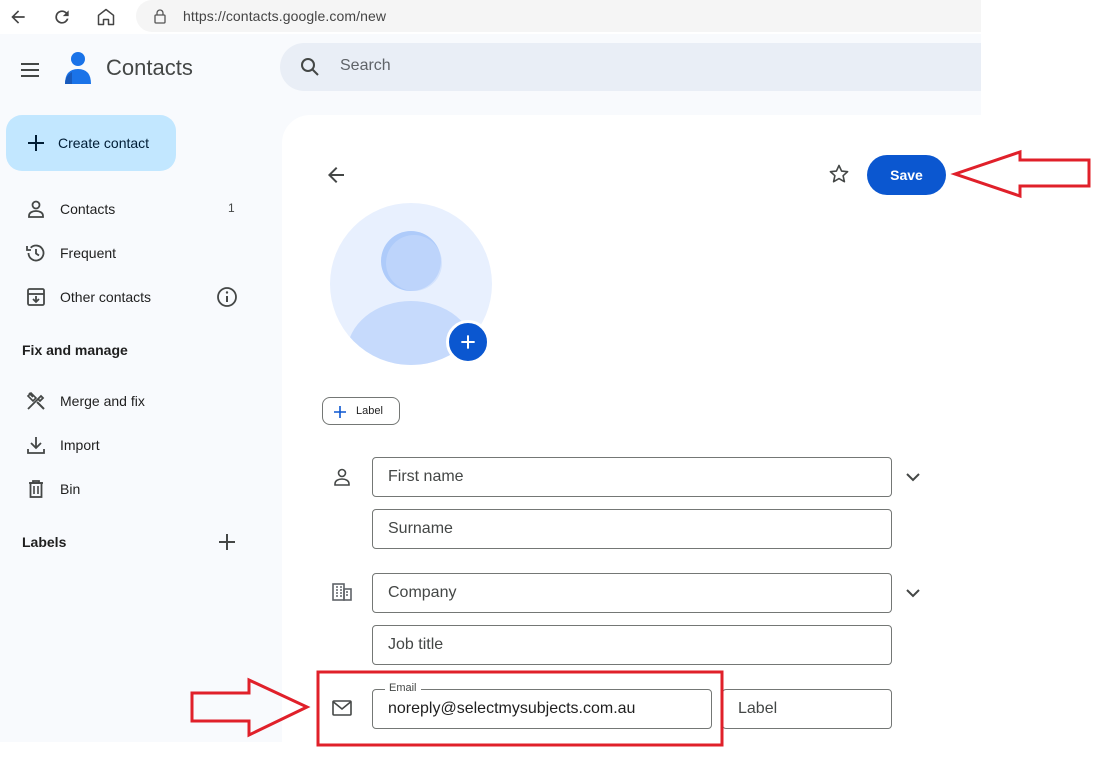  I want to click on add-photo-button, so click(468, 342).